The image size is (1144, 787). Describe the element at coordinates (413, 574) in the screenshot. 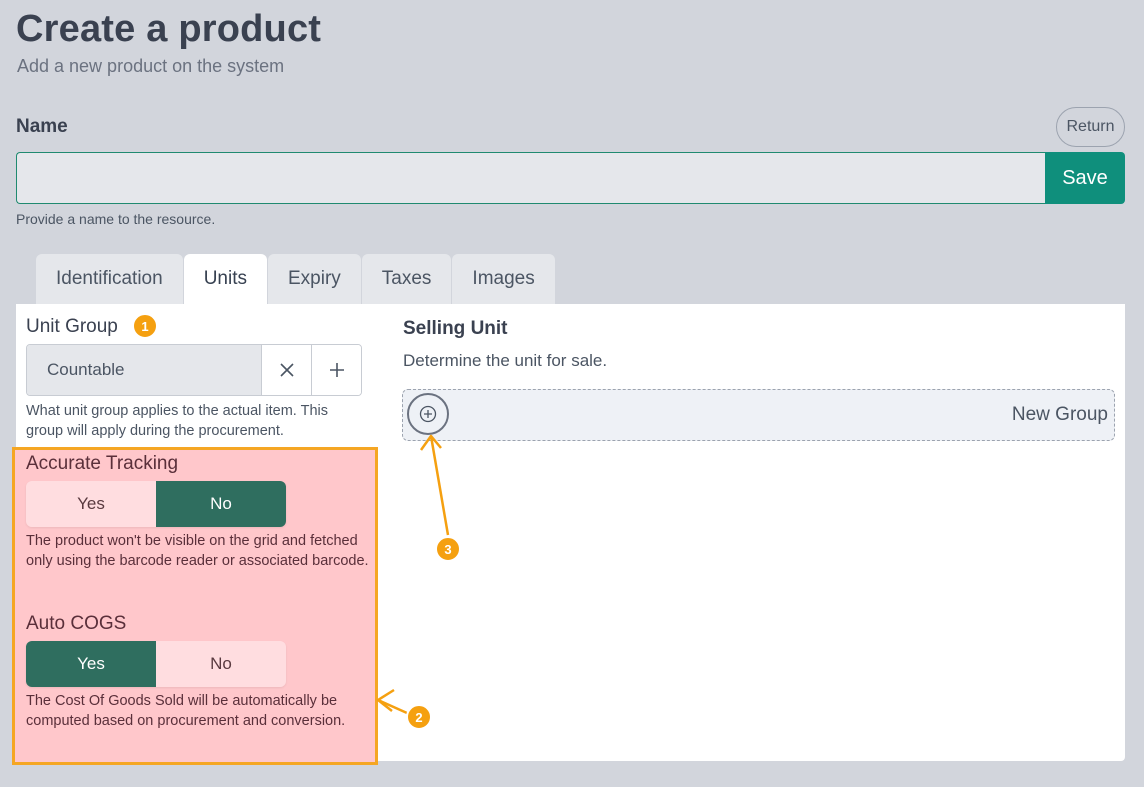

I see `annotation-arrows` at that location.